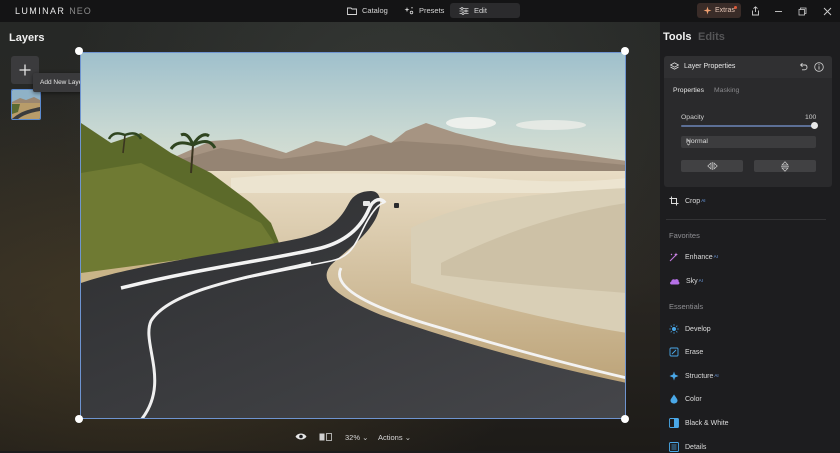  What do you see at coordinates (26, 104) in the screenshot?
I see `layer-thumbnail` at bounding box center [26, 104].